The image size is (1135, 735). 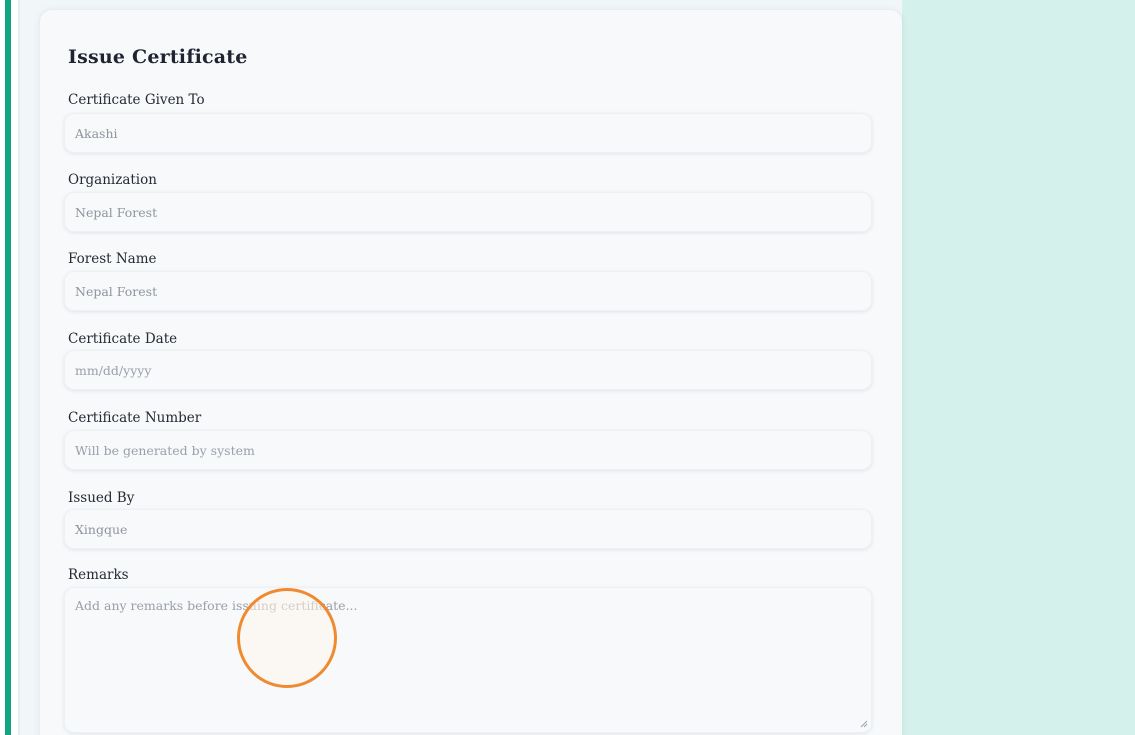 I want to click on remarks-label: Remarks, so click(x=98, y=575).